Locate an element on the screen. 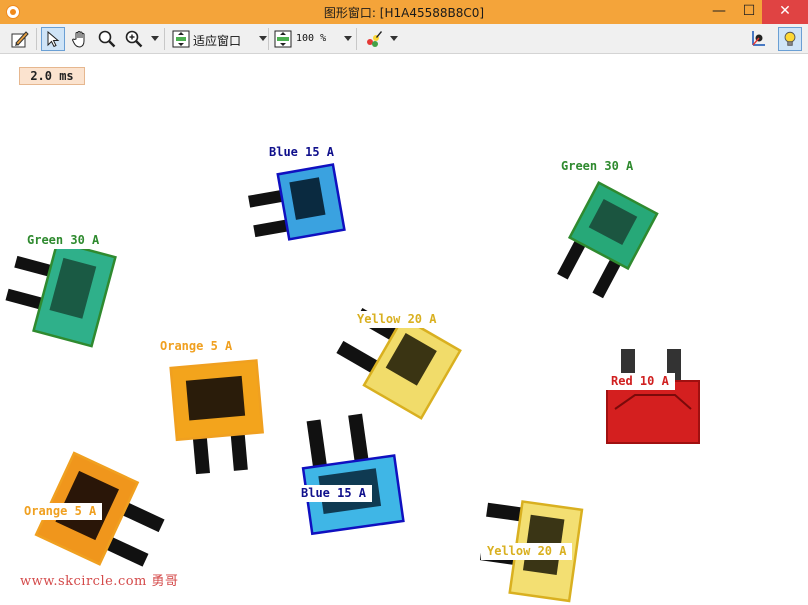  fit-mode-label: 适应窗口 is located at coordinates (217, 40).